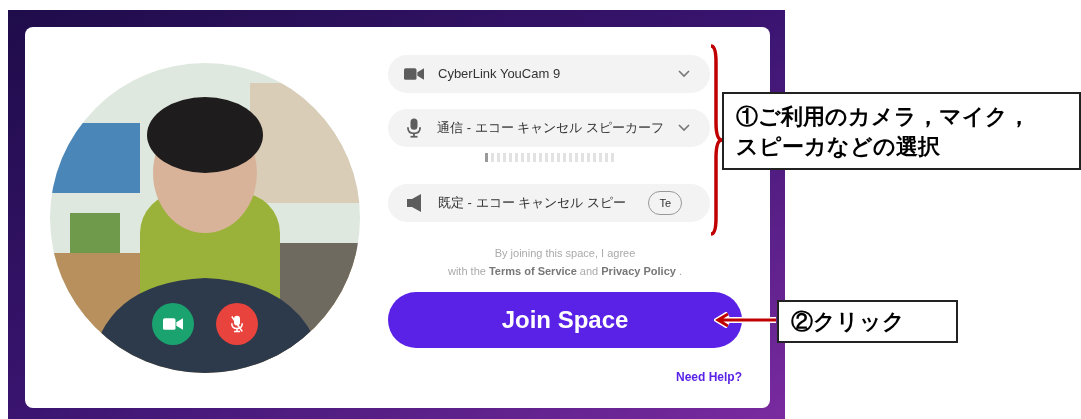 This screenshot has height=419, width=1081. I want to click on device-select: CyberLink YouCam 9, so click(549, 74).